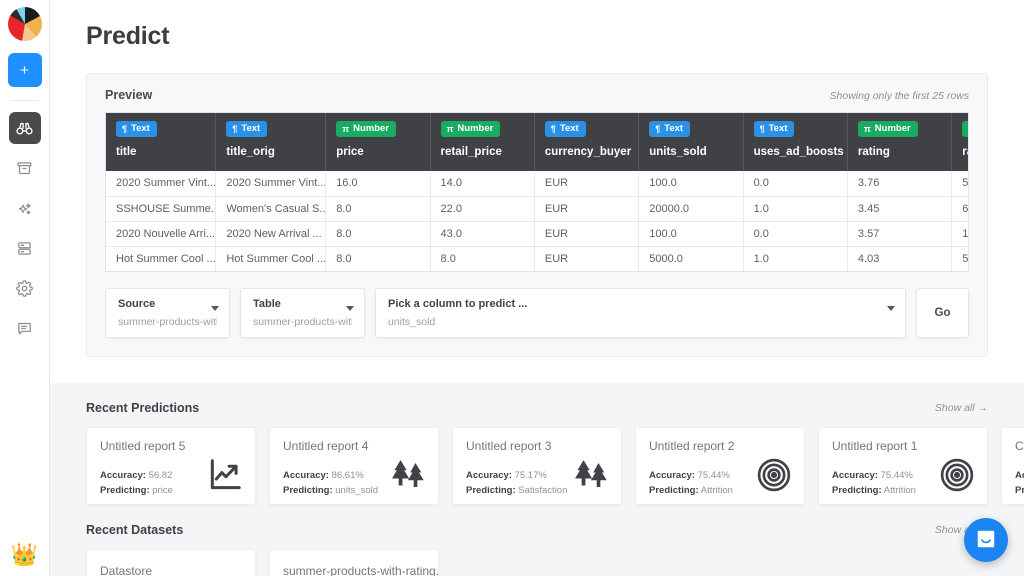 The image size is (1024, 576). Describe the element at coordinates (171, 562) in the screenshot. I see `dataset-card: Datastore` at that location.